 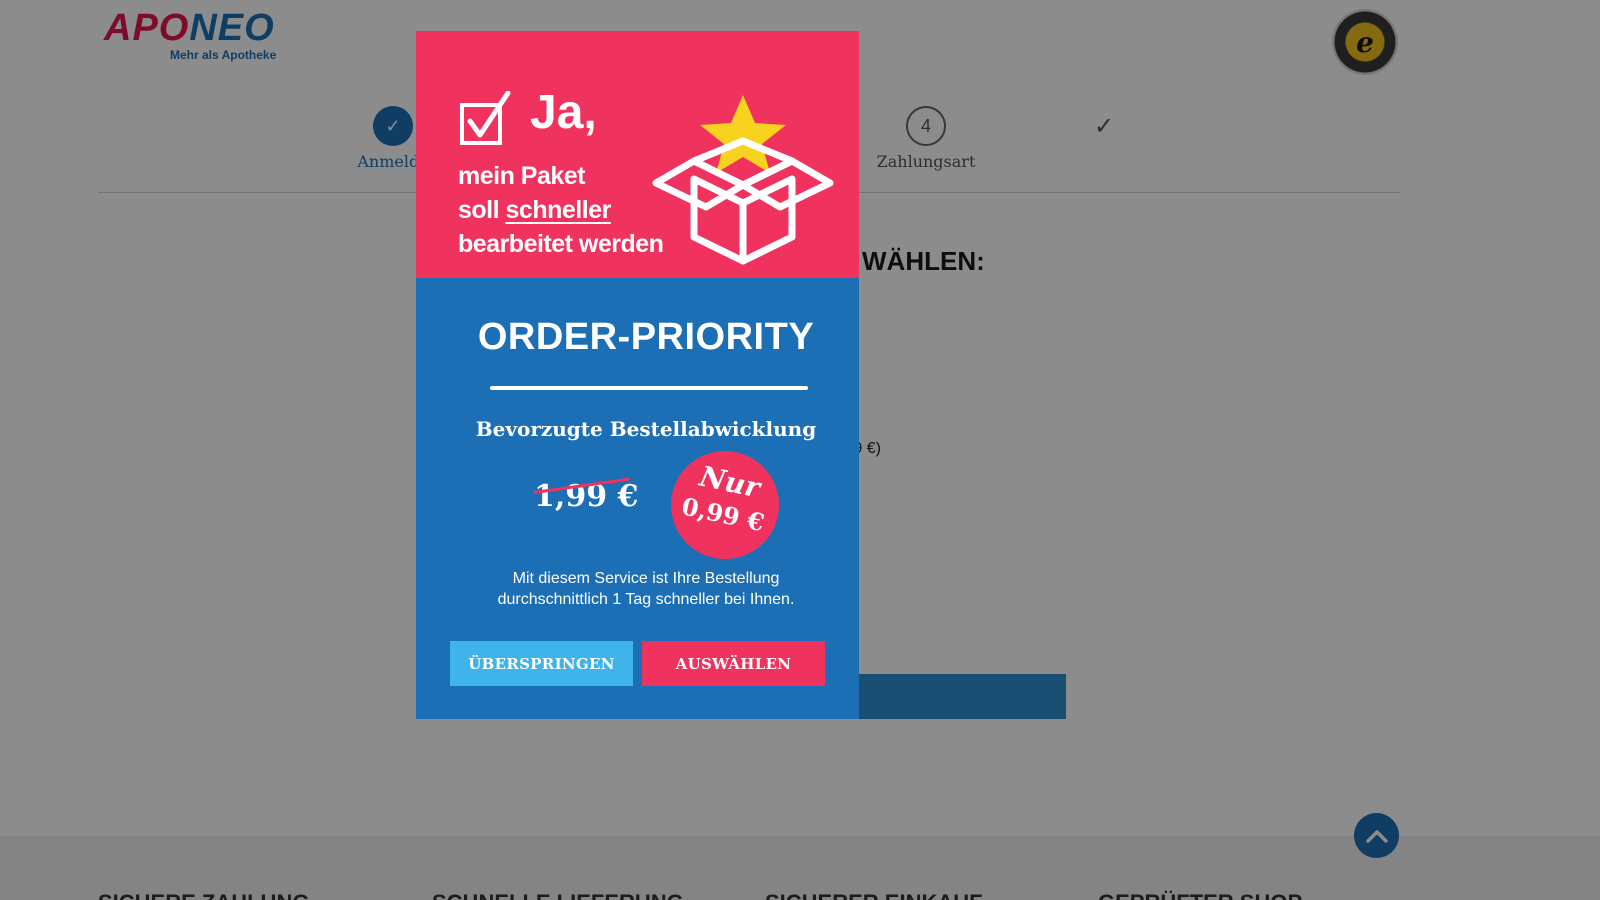 What do you see at coordinates (561, 244) in the screenshot?
I see `claim-line: bearbeitet werden` at bounding box center [561, 244].